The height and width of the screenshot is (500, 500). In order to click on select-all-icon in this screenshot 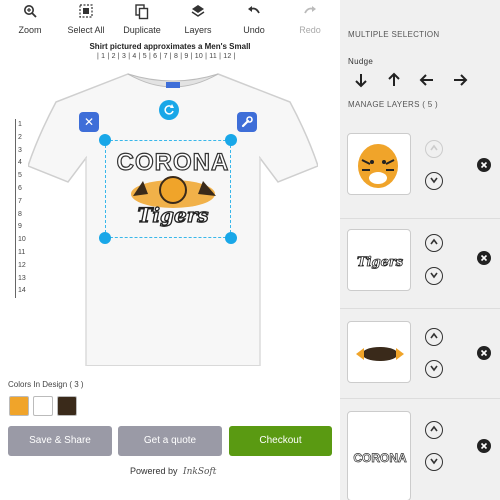, I will do `click(86, 11)`.